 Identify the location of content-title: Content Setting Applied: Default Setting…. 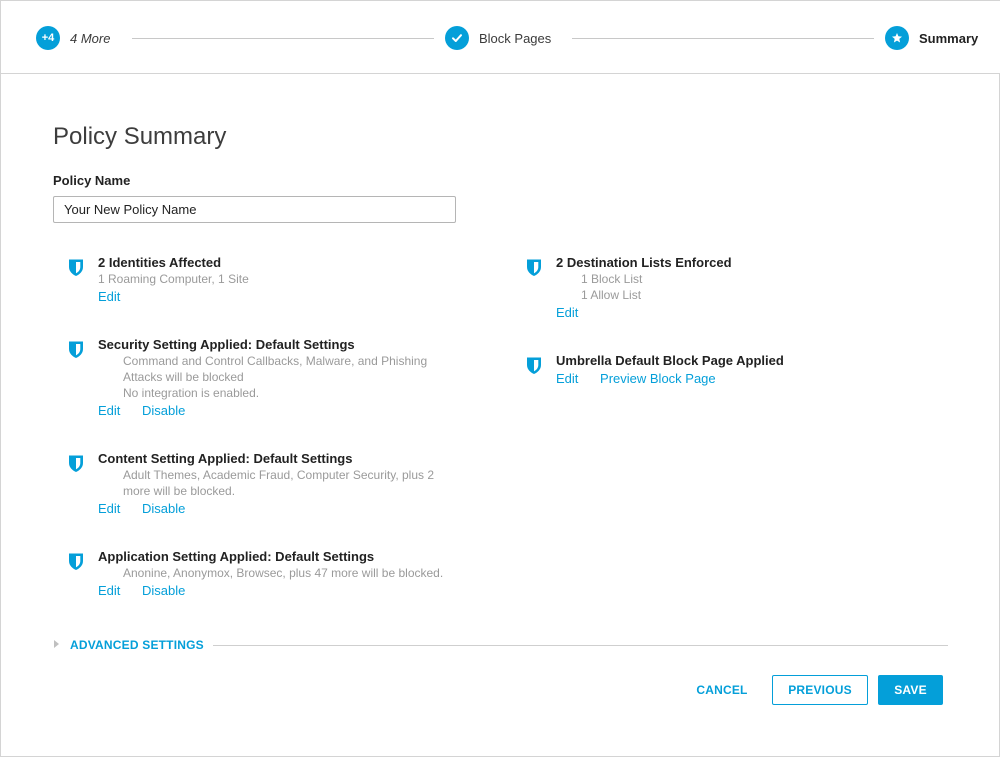
(225, 458).